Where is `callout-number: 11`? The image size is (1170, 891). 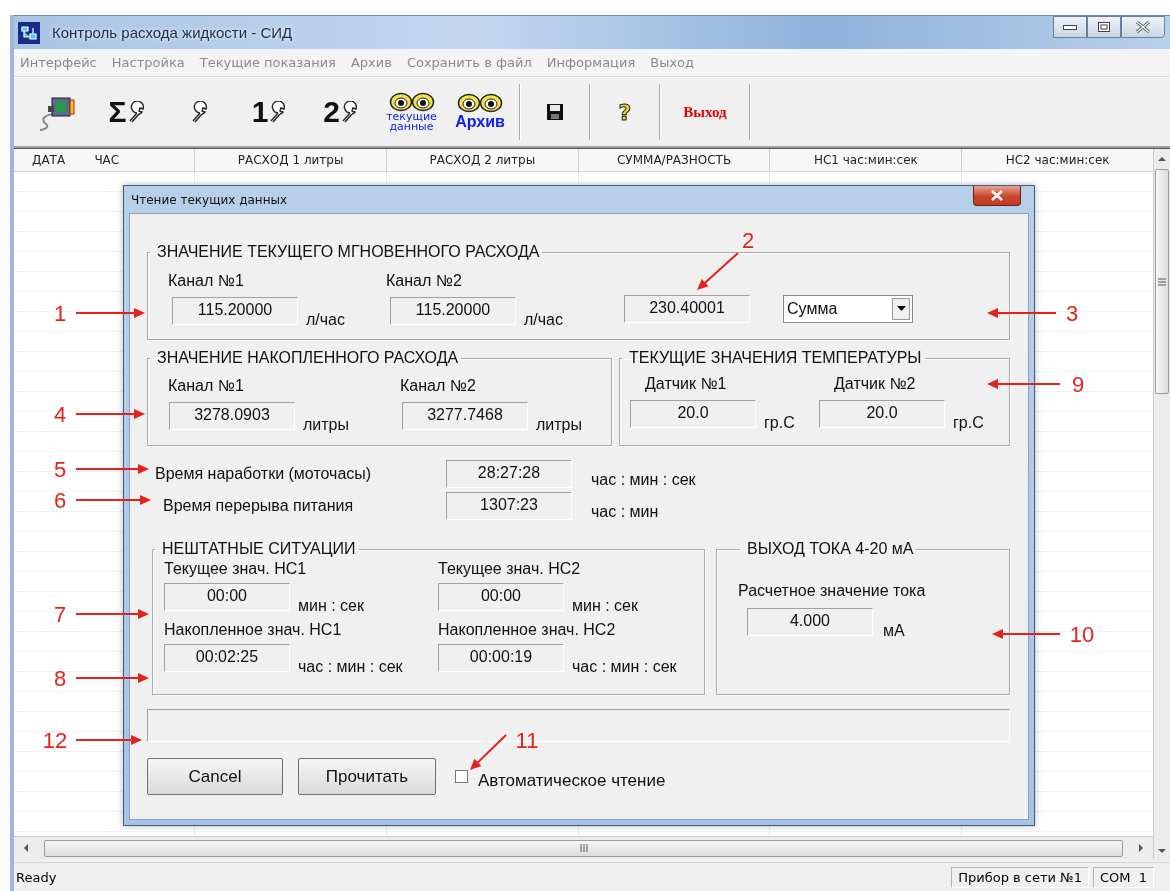
callout-number: 11 is located at coordinates (527, 740).